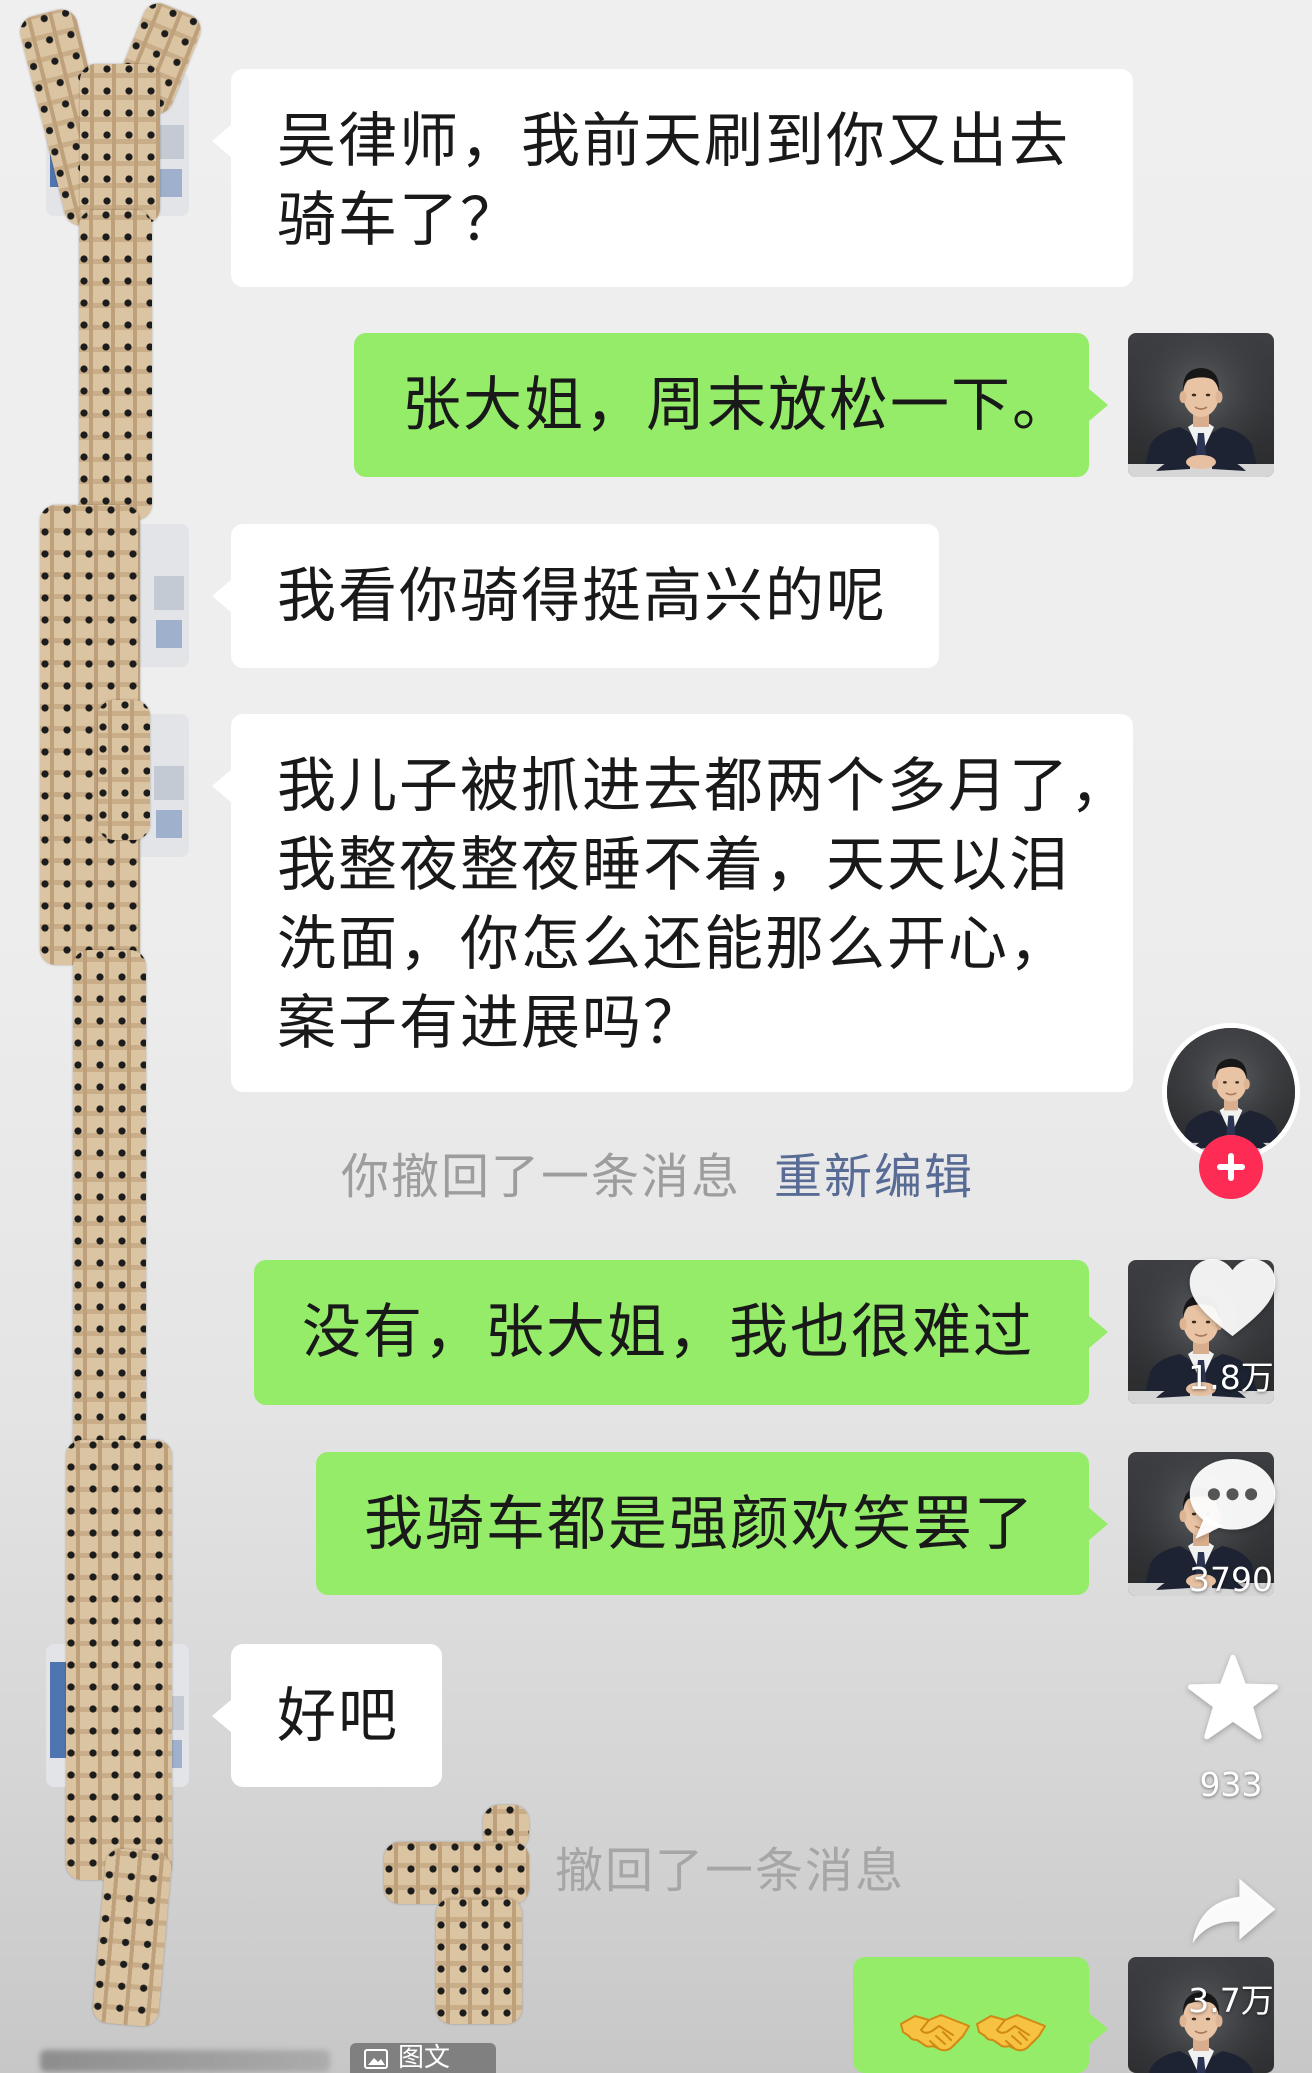 This screenshot has width=1312, height=2073. I want to click on message-text-line: 洗面，你怎么还能那么开心，, so click(674, 943).